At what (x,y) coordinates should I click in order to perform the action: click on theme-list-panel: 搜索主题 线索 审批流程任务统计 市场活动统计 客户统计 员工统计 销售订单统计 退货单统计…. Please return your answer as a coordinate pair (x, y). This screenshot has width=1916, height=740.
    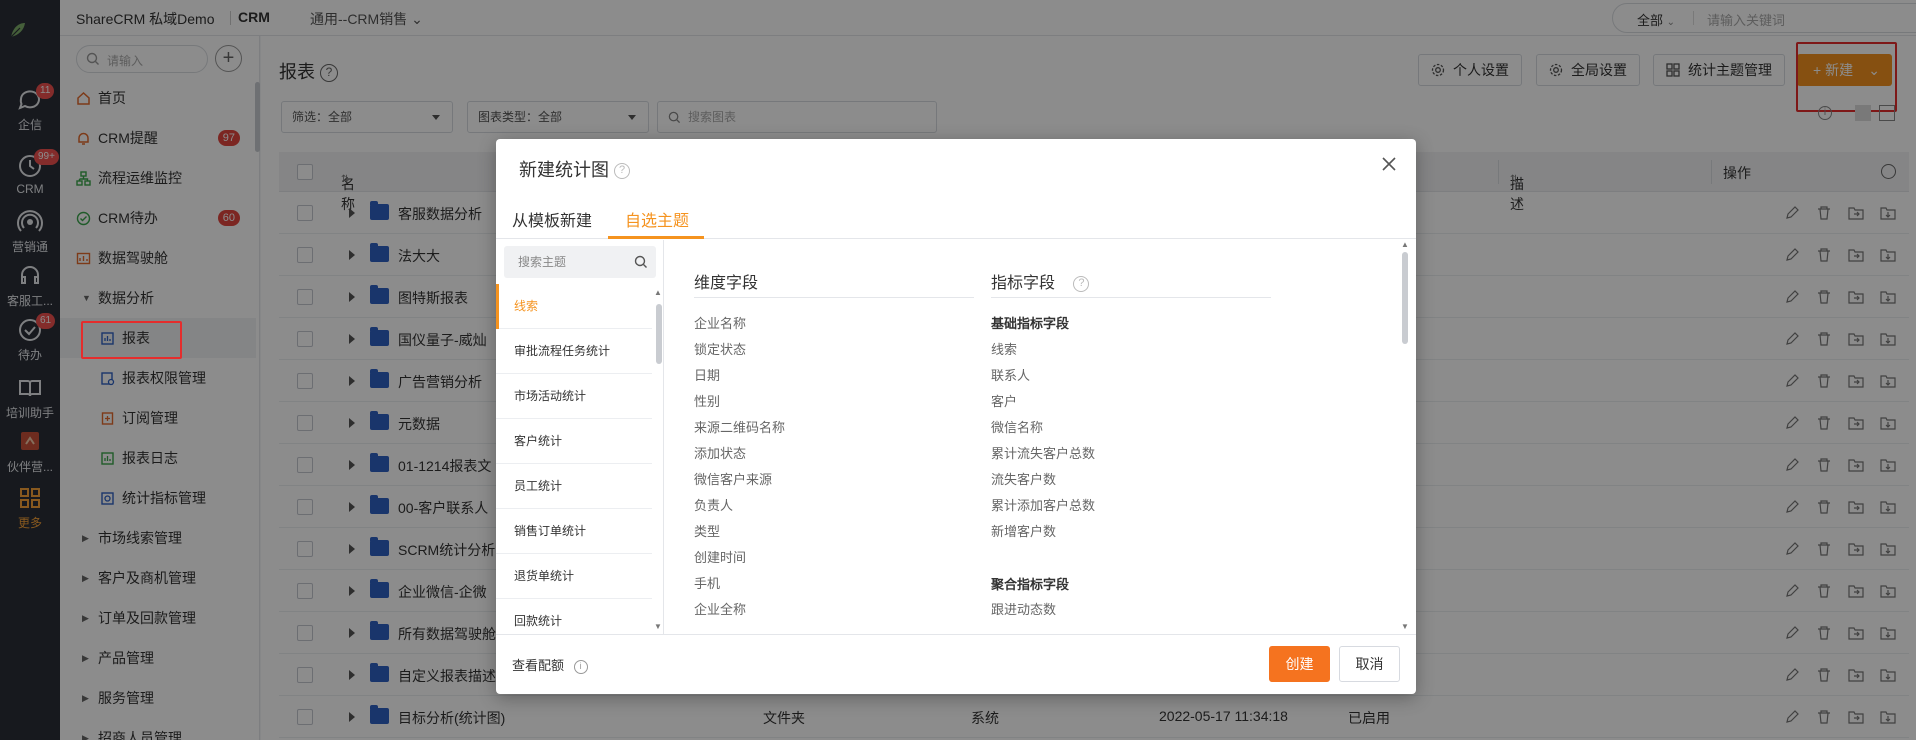
    Looking at the image, I should click on (580, 437).